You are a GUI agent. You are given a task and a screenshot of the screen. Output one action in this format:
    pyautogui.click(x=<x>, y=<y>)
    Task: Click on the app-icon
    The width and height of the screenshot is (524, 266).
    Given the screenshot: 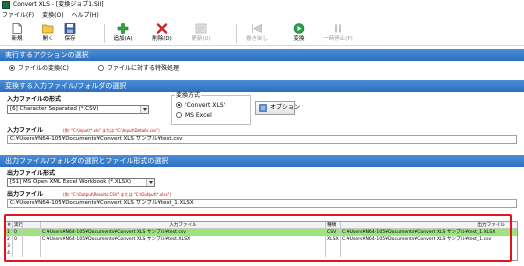 What is the action you would take?
    pyautogui.click(x=6, y=5)
    